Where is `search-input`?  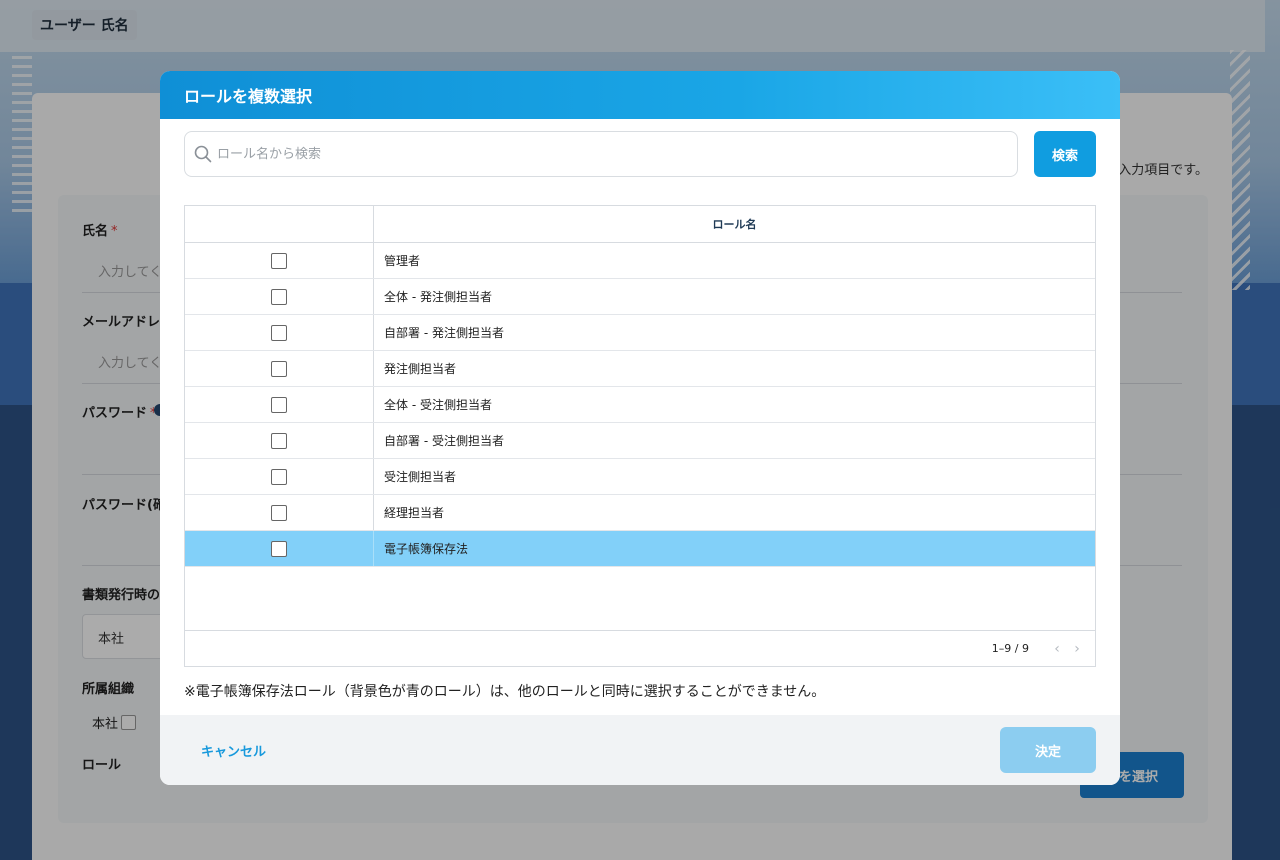
search-input is located at coordinates (612, 154).